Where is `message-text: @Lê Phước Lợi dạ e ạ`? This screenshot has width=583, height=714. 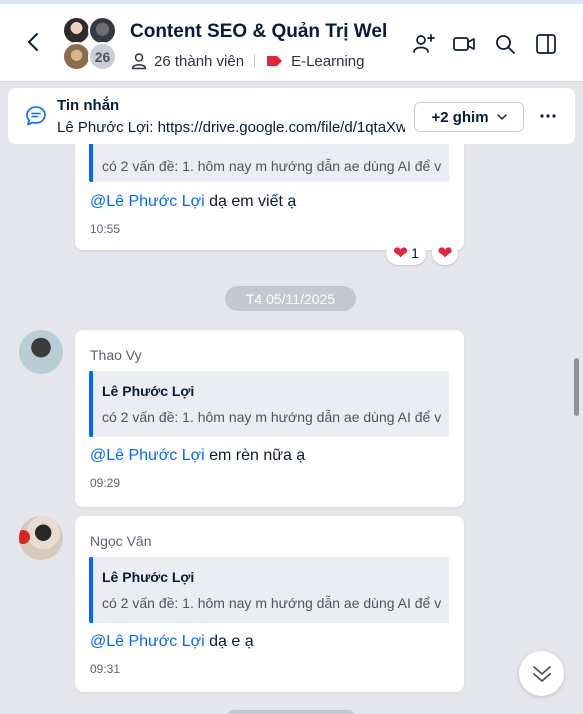 message-text: @Lê Phước Lợi dạ e ạ is located at coordinates (172, 642).